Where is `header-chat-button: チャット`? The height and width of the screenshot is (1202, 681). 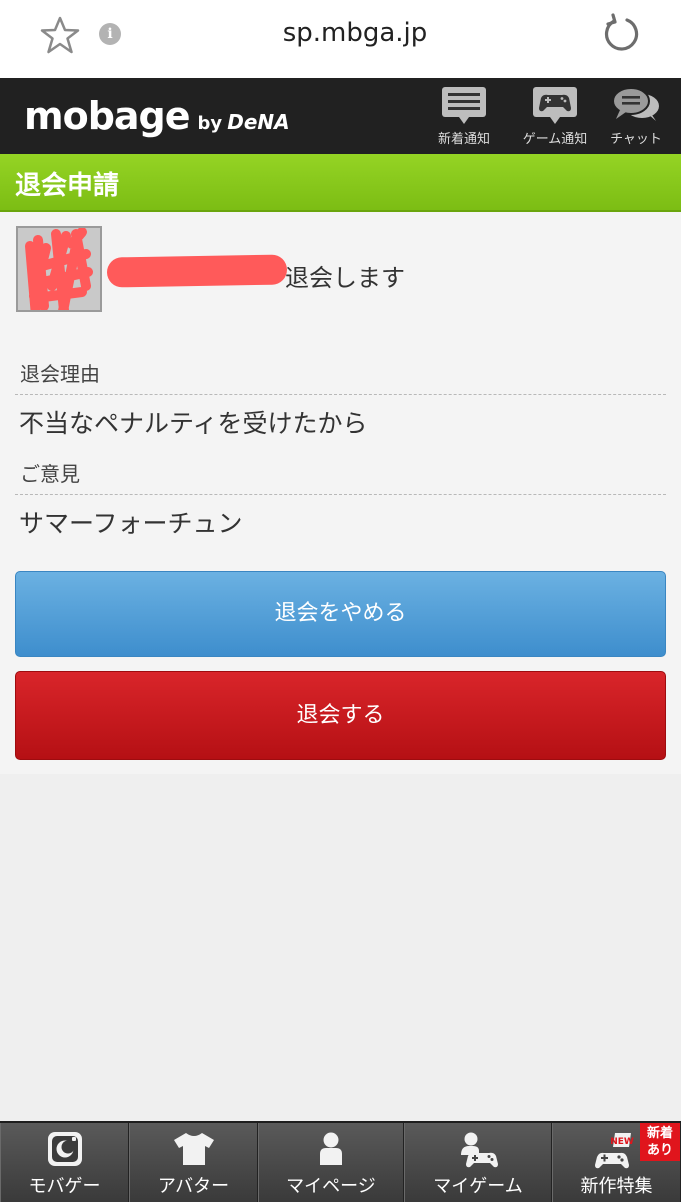 header-chat-button: チャット is located at coordinates (636, 117).